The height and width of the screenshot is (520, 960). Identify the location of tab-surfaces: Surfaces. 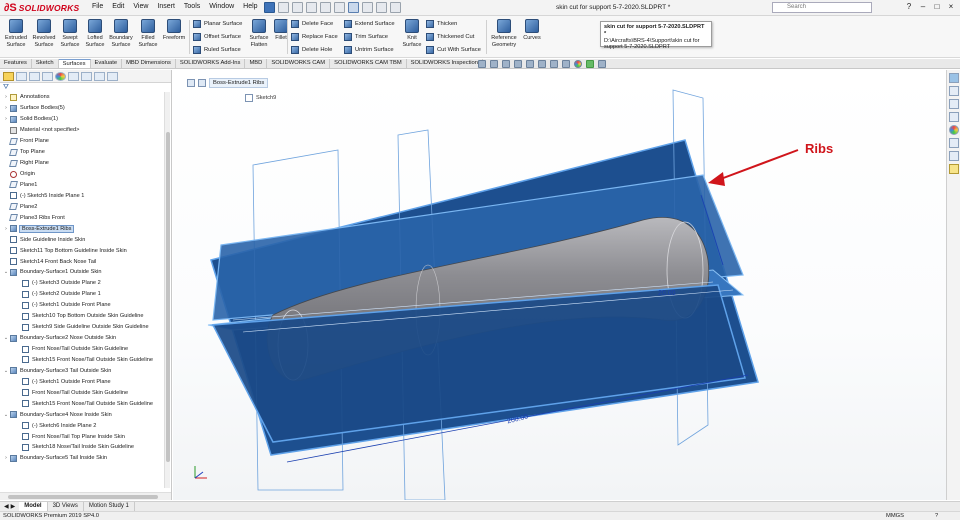
(74, 63).